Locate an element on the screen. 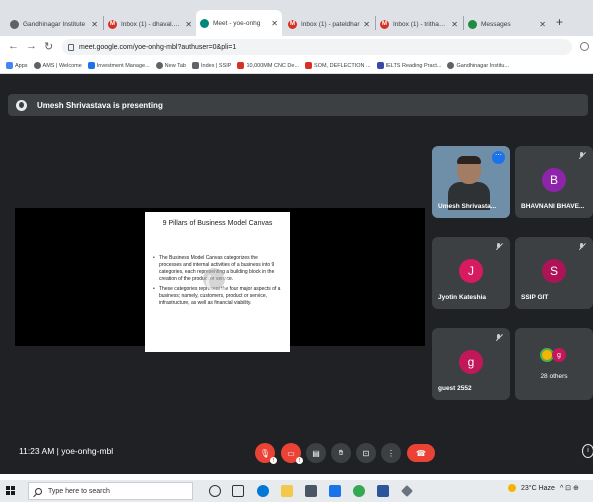 The width and height of the screenshot is (593, 502). tab-inbox-dhaval: M Inbox (1) - dhaval.pan ✕ is located at coordinates (150, 24).